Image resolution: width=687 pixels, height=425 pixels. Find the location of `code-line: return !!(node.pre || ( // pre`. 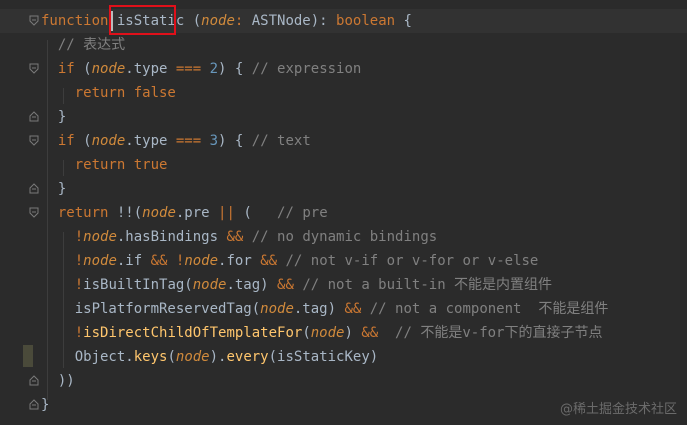

code-line: return !!(node.pre || ( // pre is located at coordinates (184, 213).